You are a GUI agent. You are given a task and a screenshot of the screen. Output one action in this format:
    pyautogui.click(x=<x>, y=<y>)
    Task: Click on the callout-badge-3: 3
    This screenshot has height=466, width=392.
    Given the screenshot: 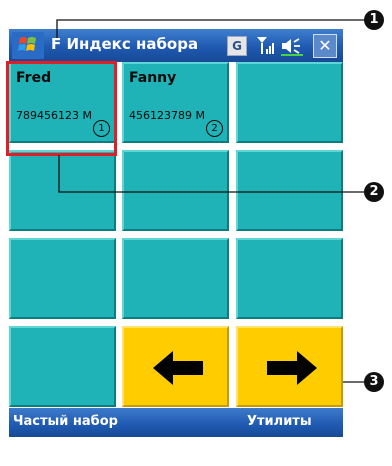 What is the action you would take?
    pyautogui.click(x=374, y=382)
    